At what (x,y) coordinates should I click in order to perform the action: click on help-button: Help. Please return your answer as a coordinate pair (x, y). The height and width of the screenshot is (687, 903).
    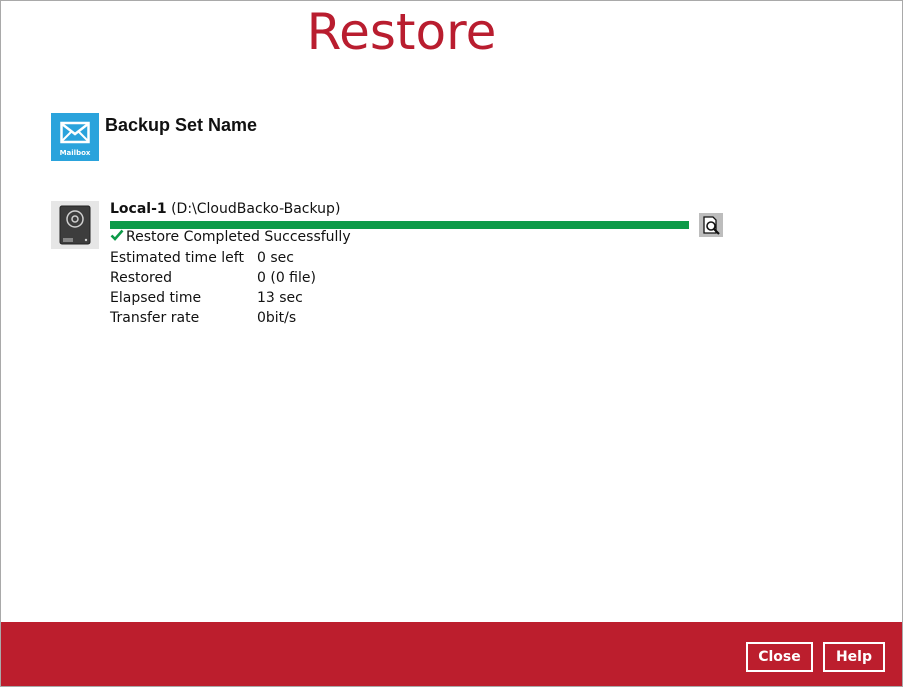
    Looking at the image, I should click on (854, 657).